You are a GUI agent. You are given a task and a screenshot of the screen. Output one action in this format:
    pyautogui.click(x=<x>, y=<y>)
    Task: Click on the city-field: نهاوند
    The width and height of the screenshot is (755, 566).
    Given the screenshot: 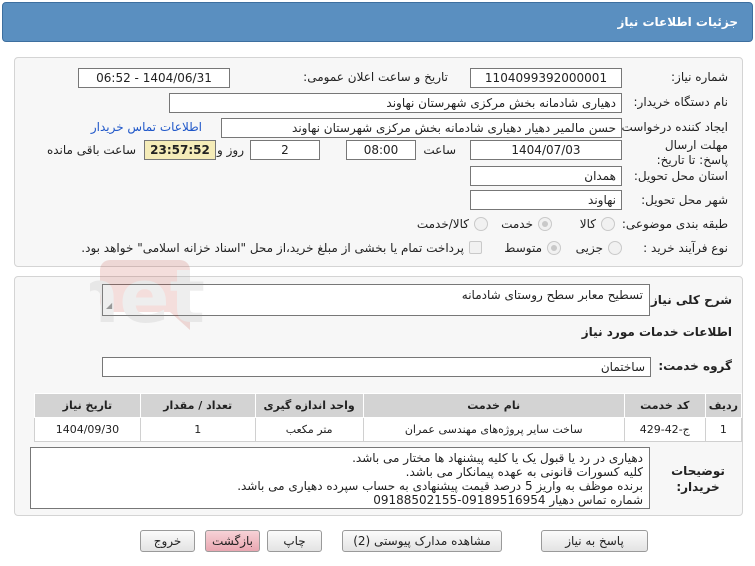 What is the action you would take?
    pyautogui.click(x=546, y=200)
    